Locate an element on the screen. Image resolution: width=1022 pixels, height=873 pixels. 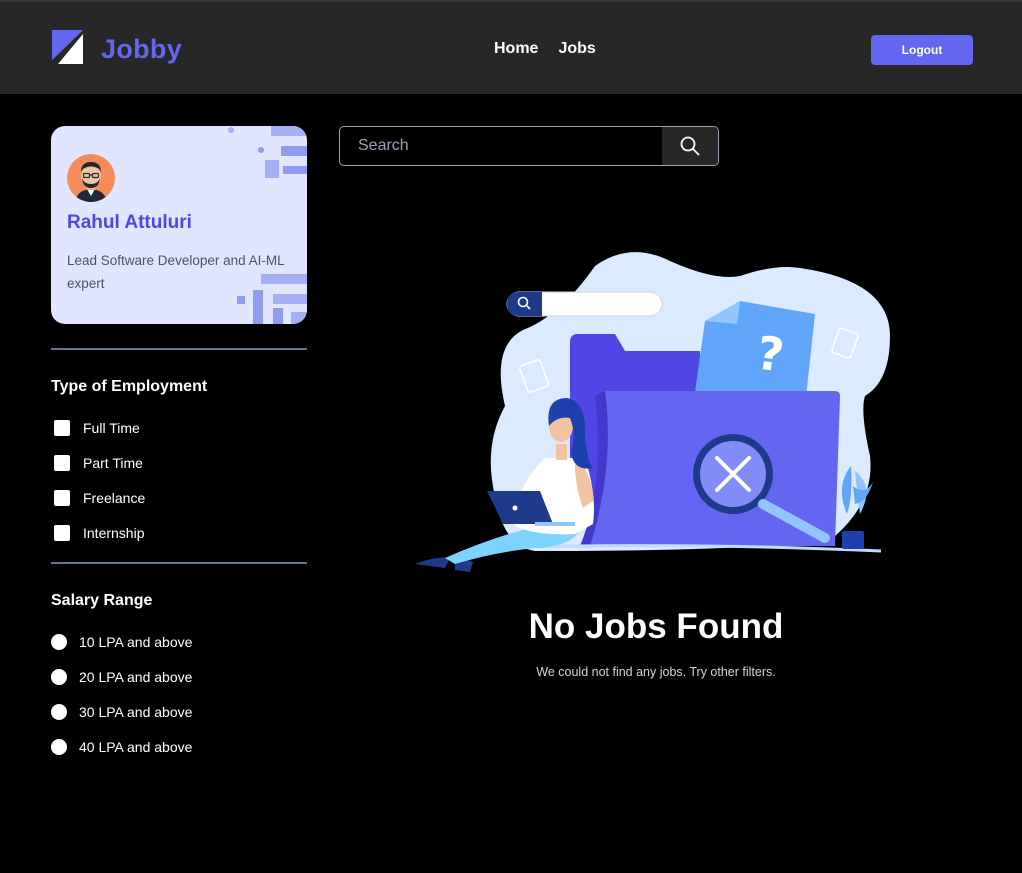
internship-checkbox is located at coordinates (62, 533).